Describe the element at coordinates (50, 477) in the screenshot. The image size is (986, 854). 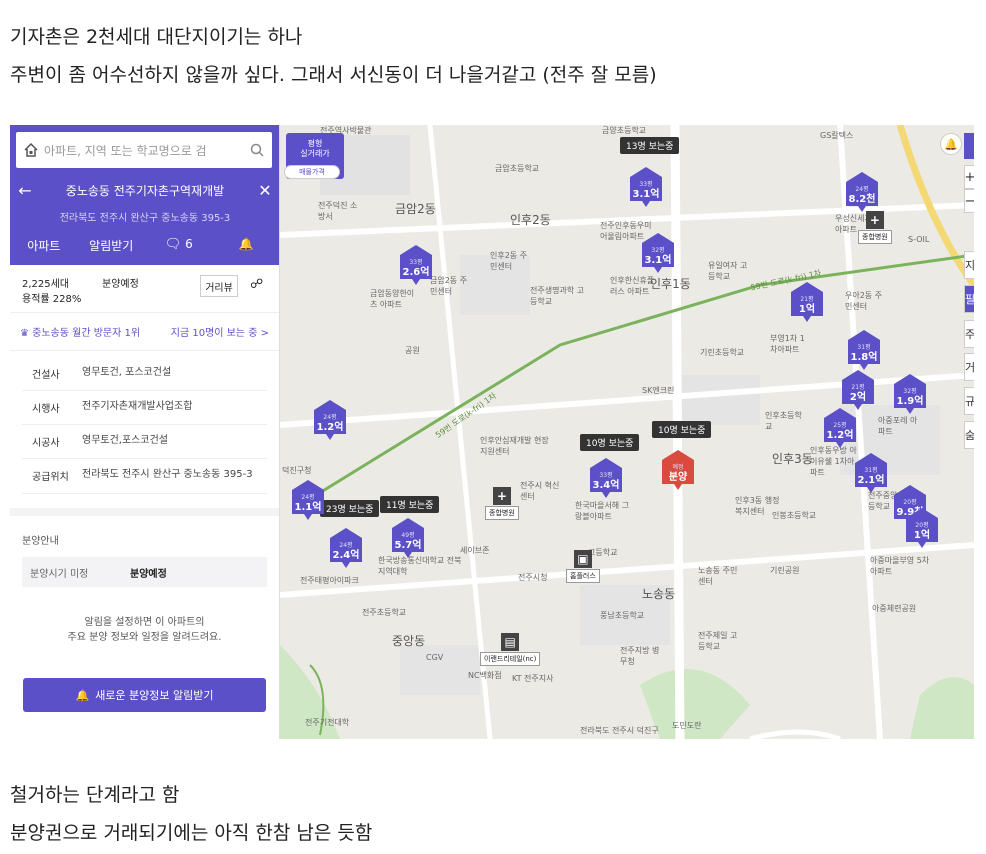
I see `info-key: 공급위치` at that location.